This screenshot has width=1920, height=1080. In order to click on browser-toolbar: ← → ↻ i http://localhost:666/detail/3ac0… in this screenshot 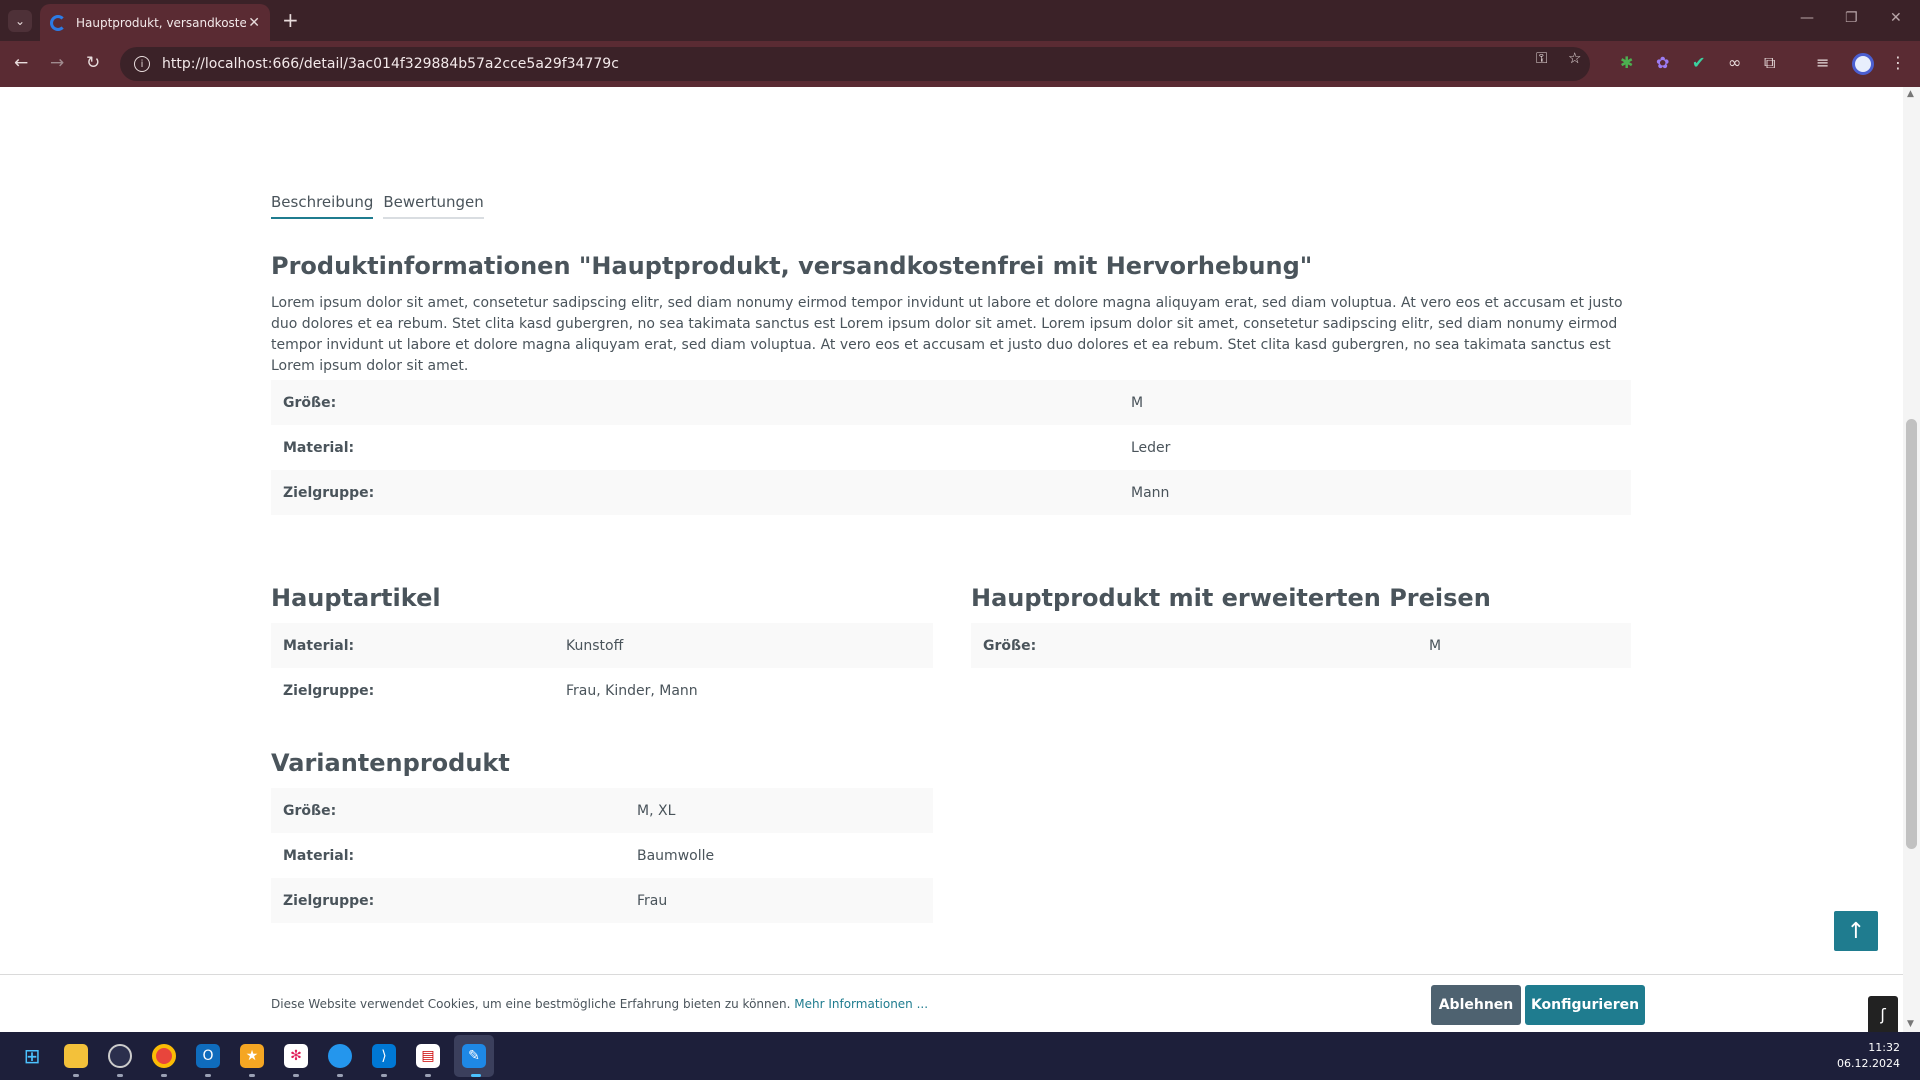, I will do `click(960, 64)`.